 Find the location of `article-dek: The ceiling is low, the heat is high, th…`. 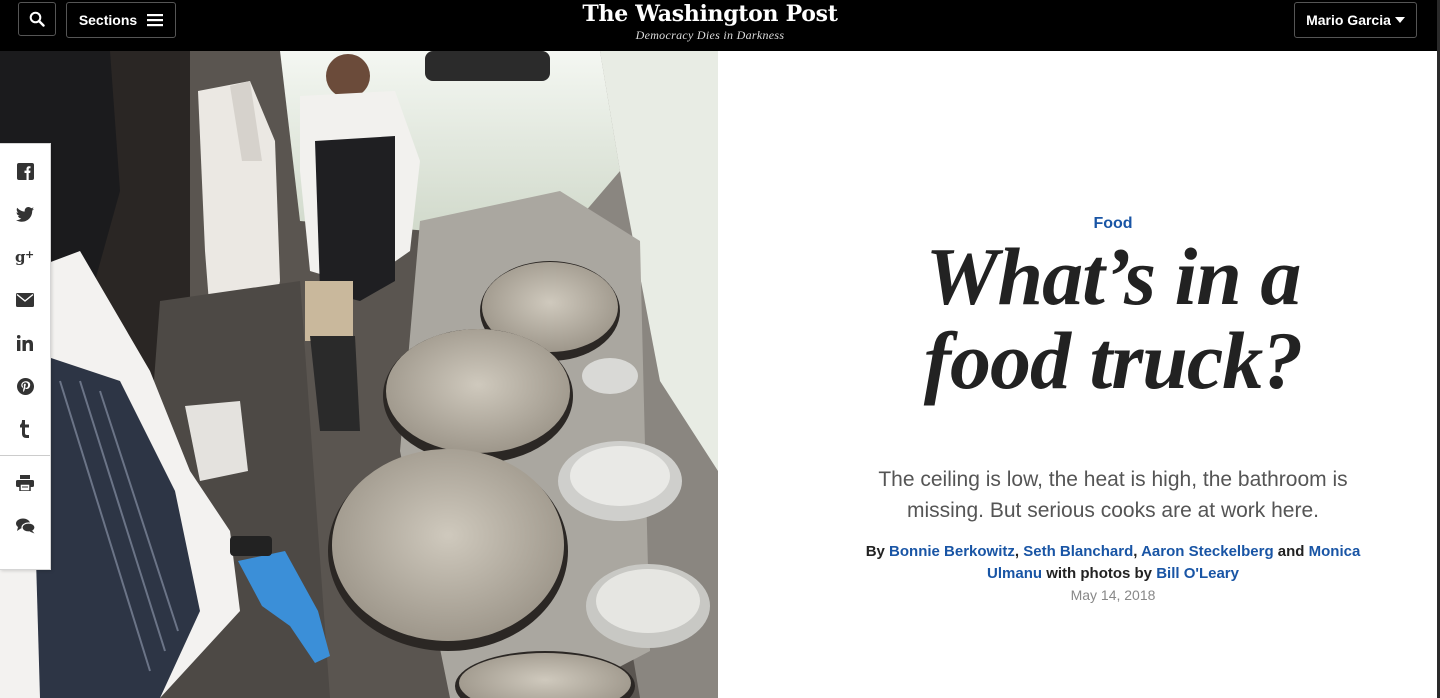

article-dek: The ceiling is low, the heat is high, th… is located at coordinates (1113, 495).